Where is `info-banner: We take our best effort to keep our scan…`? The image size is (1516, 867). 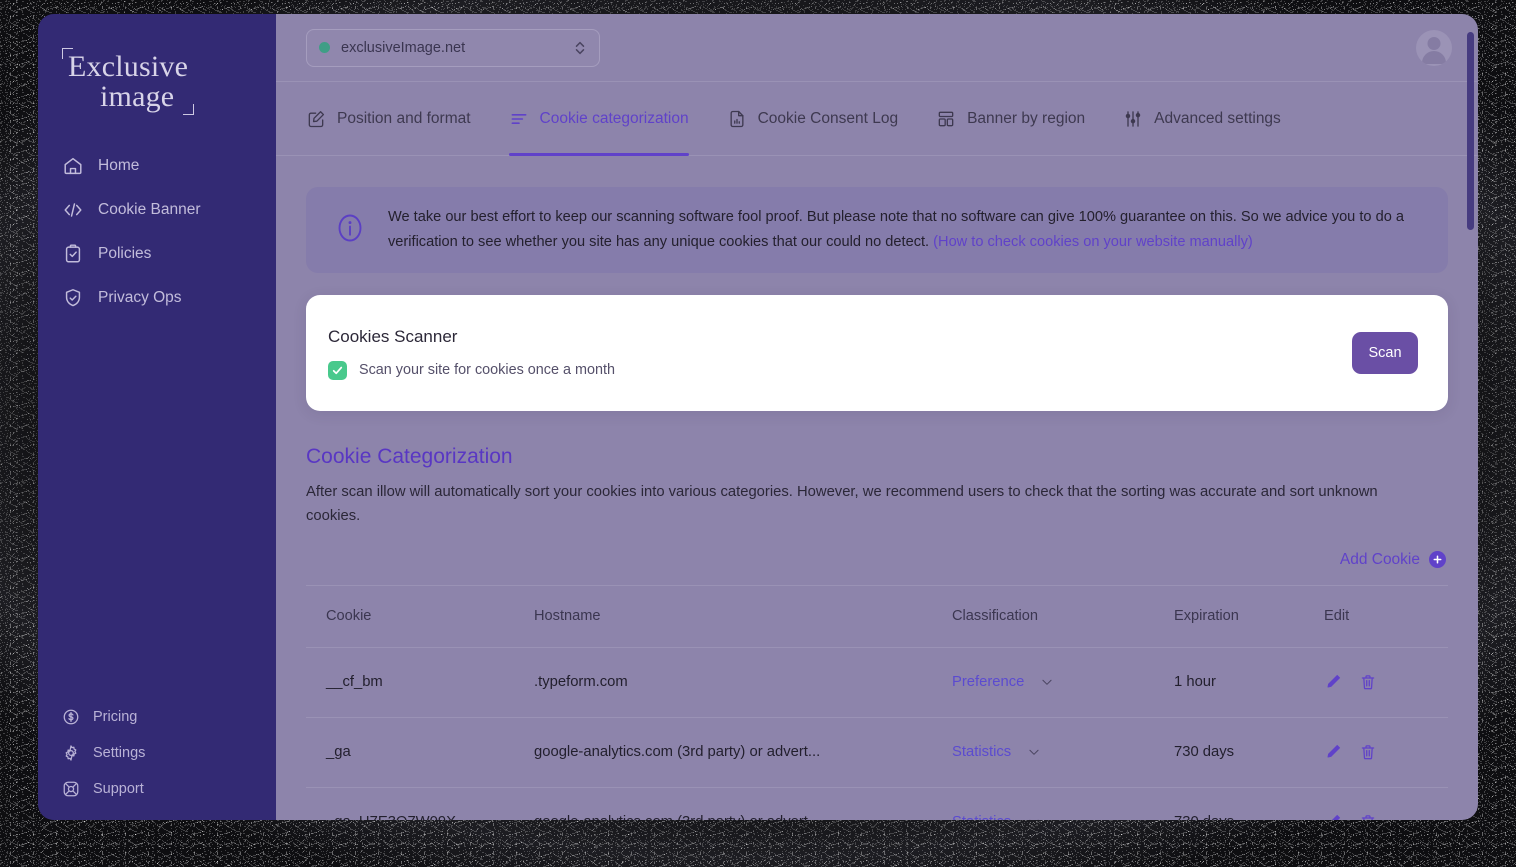
info-banner: We take our best effort to keep our scan… is located at coordinates (877, 230).